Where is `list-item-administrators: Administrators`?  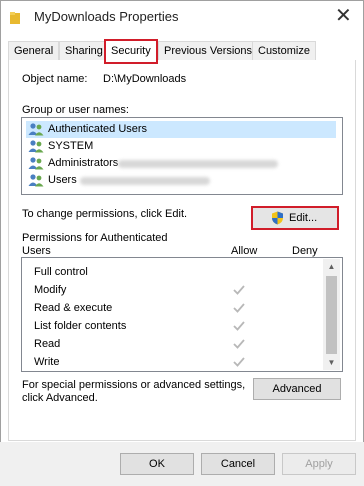
list-item-administrators: Administrators is located at coordinates (176, 163).